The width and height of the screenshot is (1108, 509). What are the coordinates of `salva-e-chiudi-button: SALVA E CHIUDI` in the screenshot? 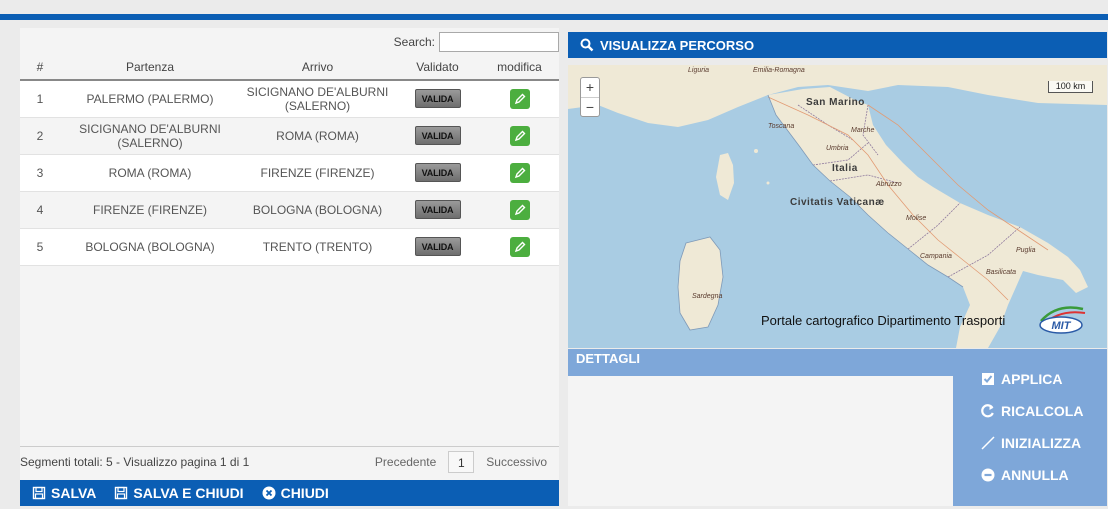 It's located at (179, 493).